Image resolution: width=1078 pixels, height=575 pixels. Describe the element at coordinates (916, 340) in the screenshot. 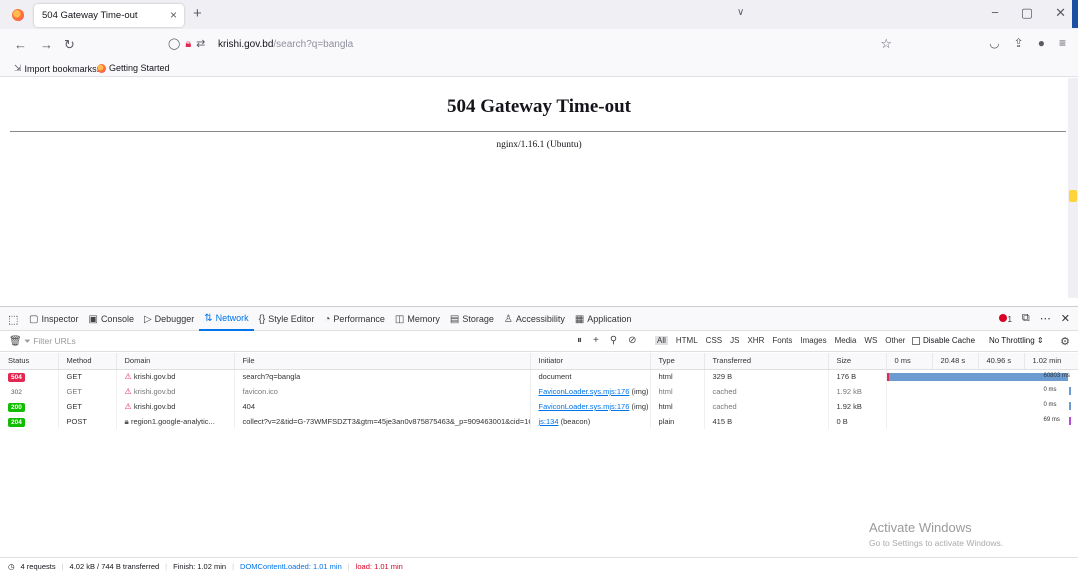

I see `checkbox-box` at that location.